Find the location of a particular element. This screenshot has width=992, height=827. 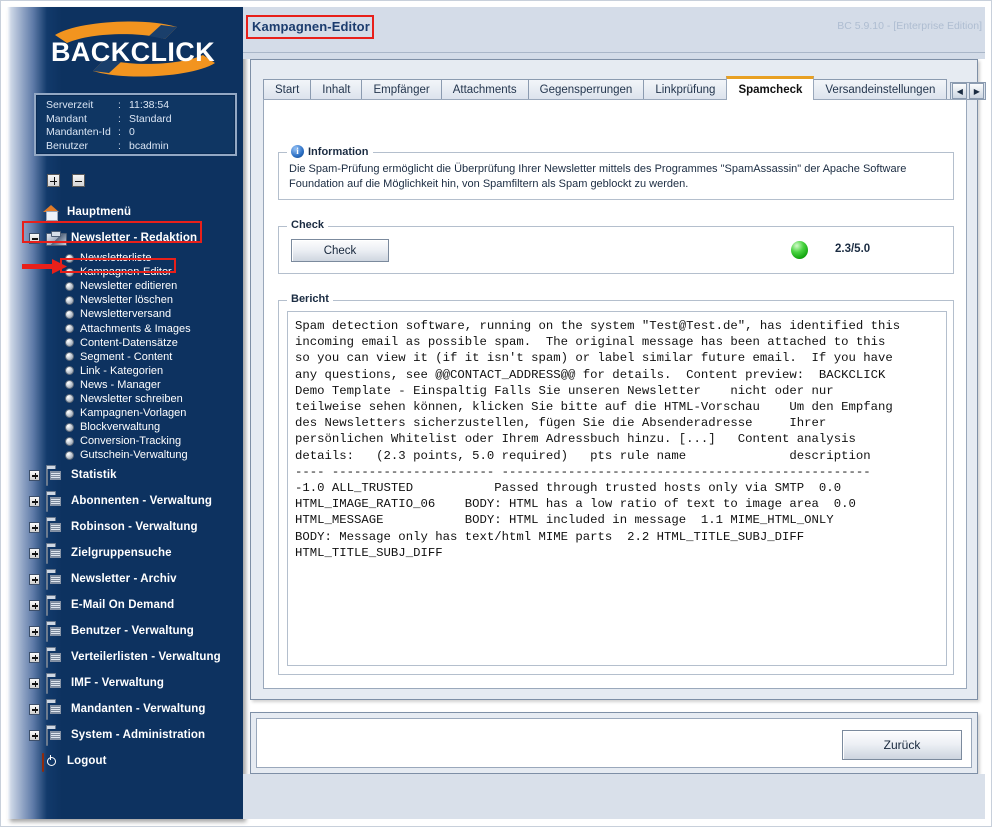

info-row: Mandant : Standard is located at coordinates (135, 120).